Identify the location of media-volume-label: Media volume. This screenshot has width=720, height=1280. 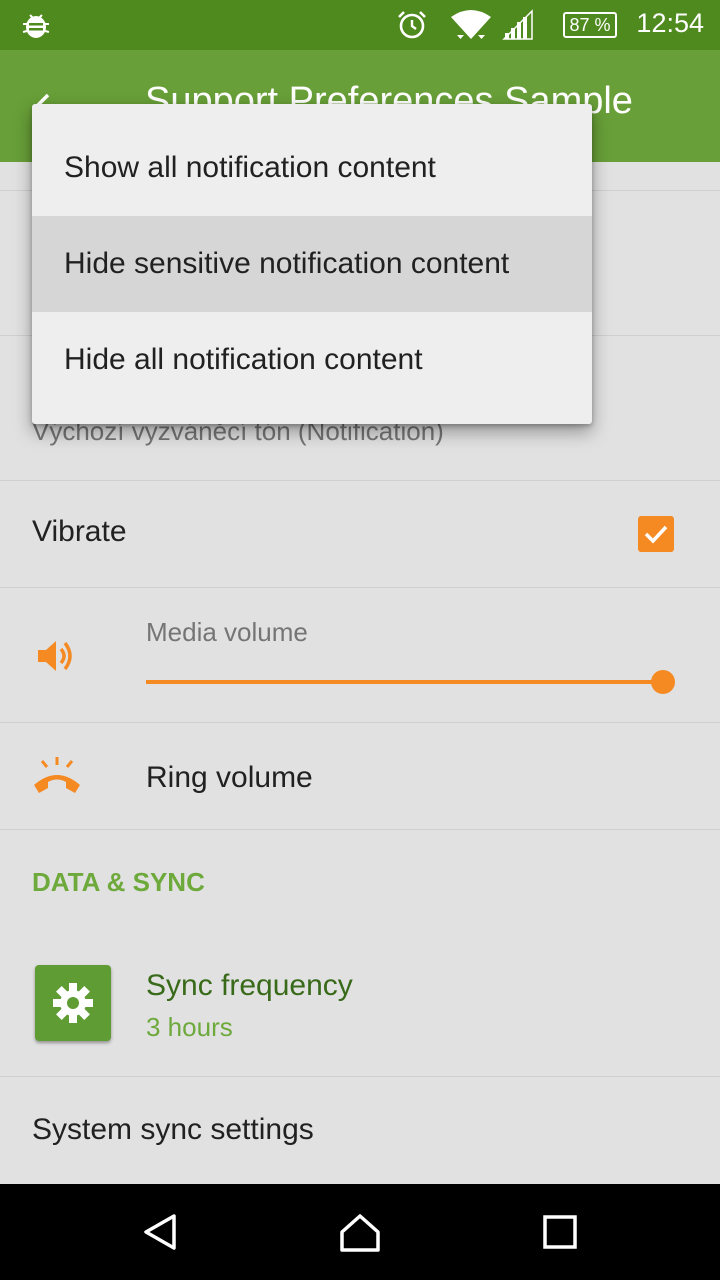
(227, 632).